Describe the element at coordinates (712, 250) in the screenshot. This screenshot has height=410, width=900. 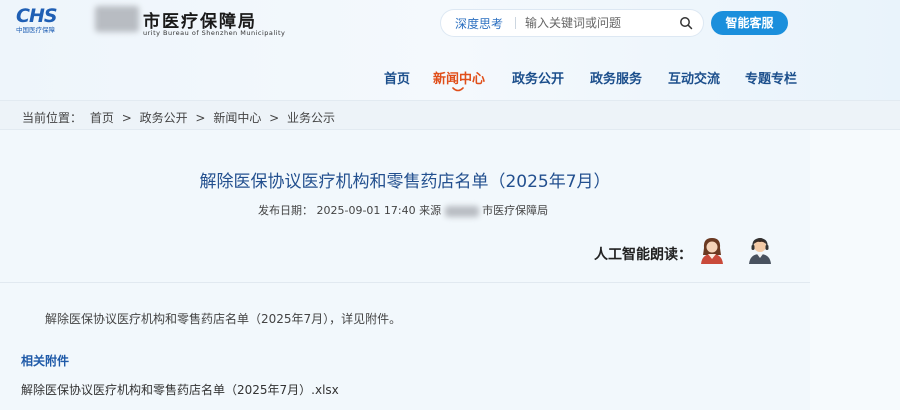
I see `female-reader-avatar-icon` at that location.